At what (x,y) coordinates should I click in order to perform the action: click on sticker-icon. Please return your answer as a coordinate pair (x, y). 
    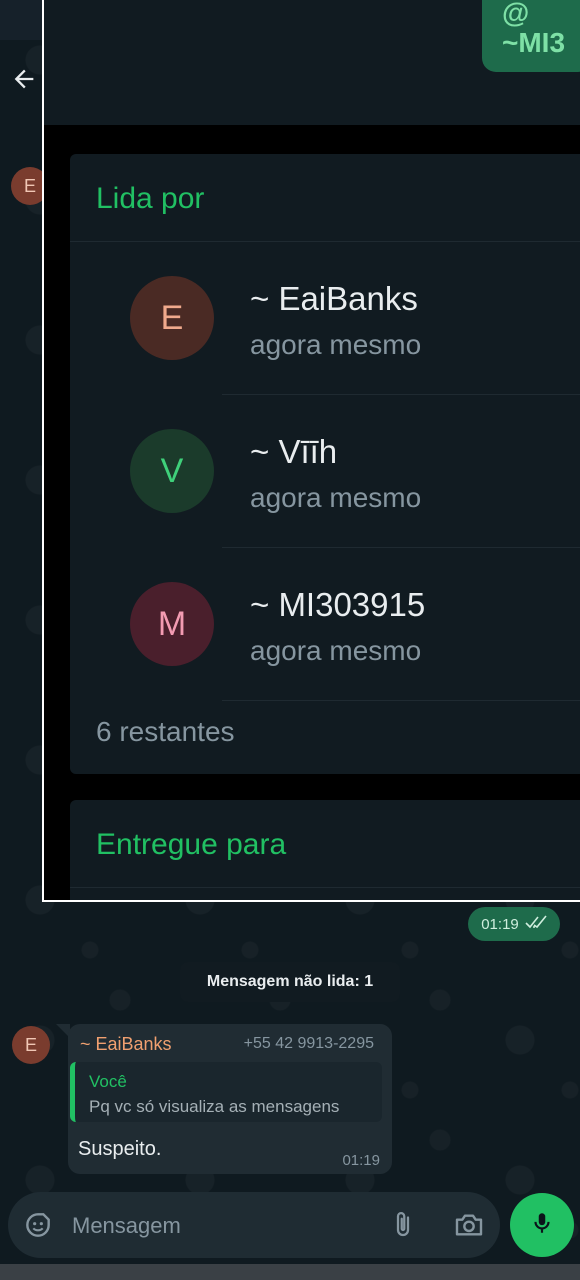
    Looking at the image, I should click on (38, 1225).